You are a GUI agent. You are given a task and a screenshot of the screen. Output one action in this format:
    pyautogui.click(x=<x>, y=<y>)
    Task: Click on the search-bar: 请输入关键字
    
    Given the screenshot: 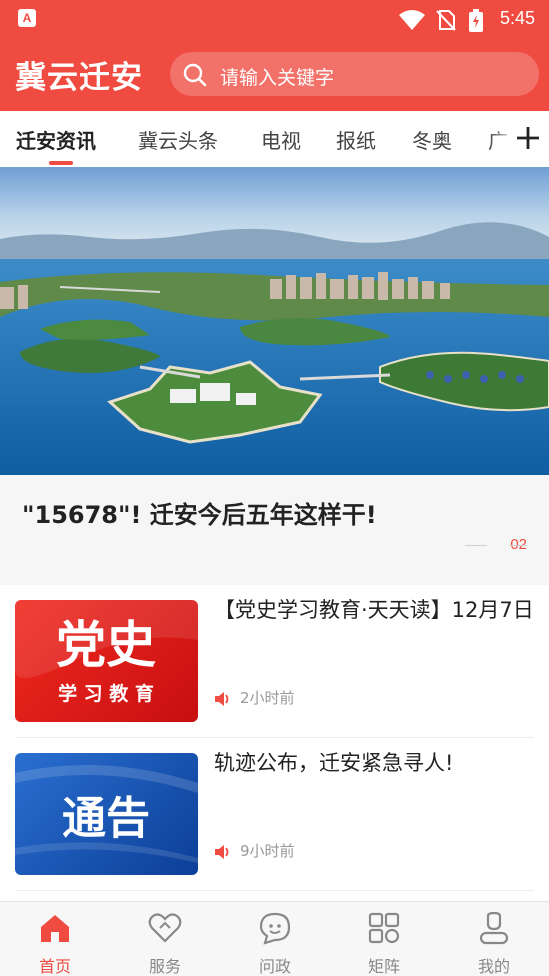 What is the action you would take?
    pyautogui.click(x=354, y=74)
    